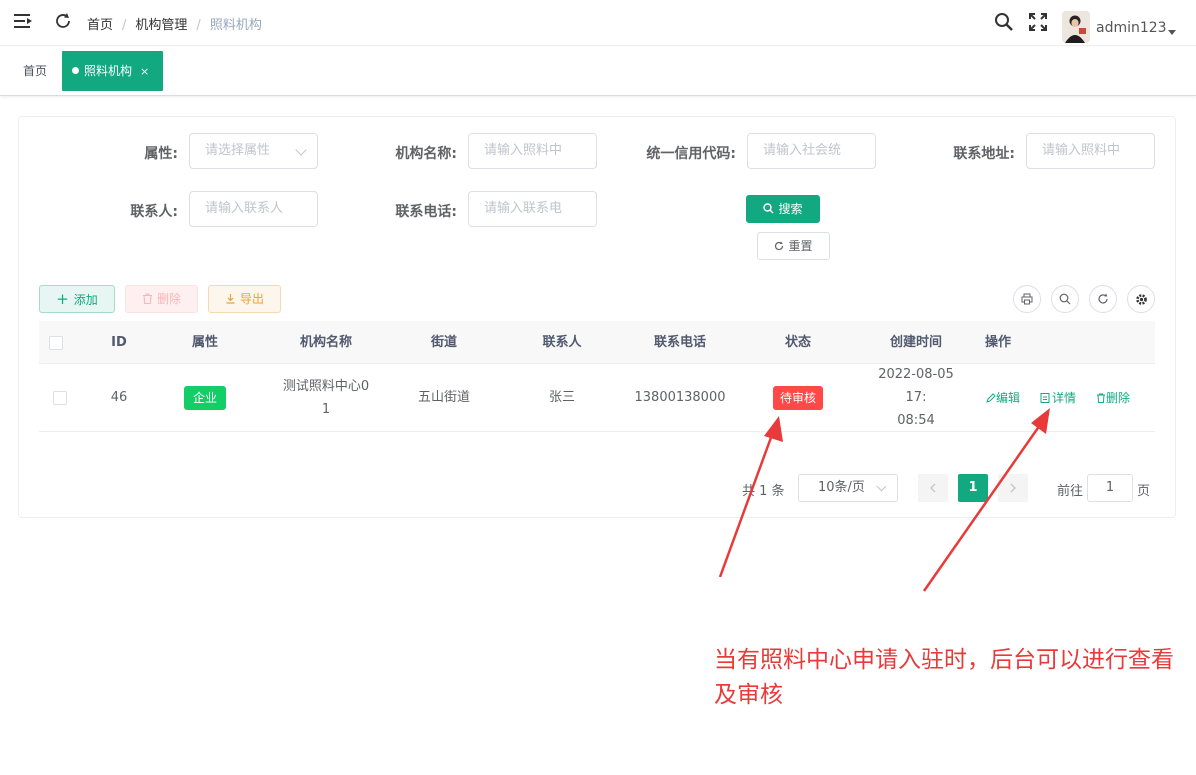 The height and width of the screenshot is (775, 1196). What do you see at coordinates (802, 150) in the screenshot?
I see `credit-code-placeholder: 请输入社会统` at bounding box center [802, 150].